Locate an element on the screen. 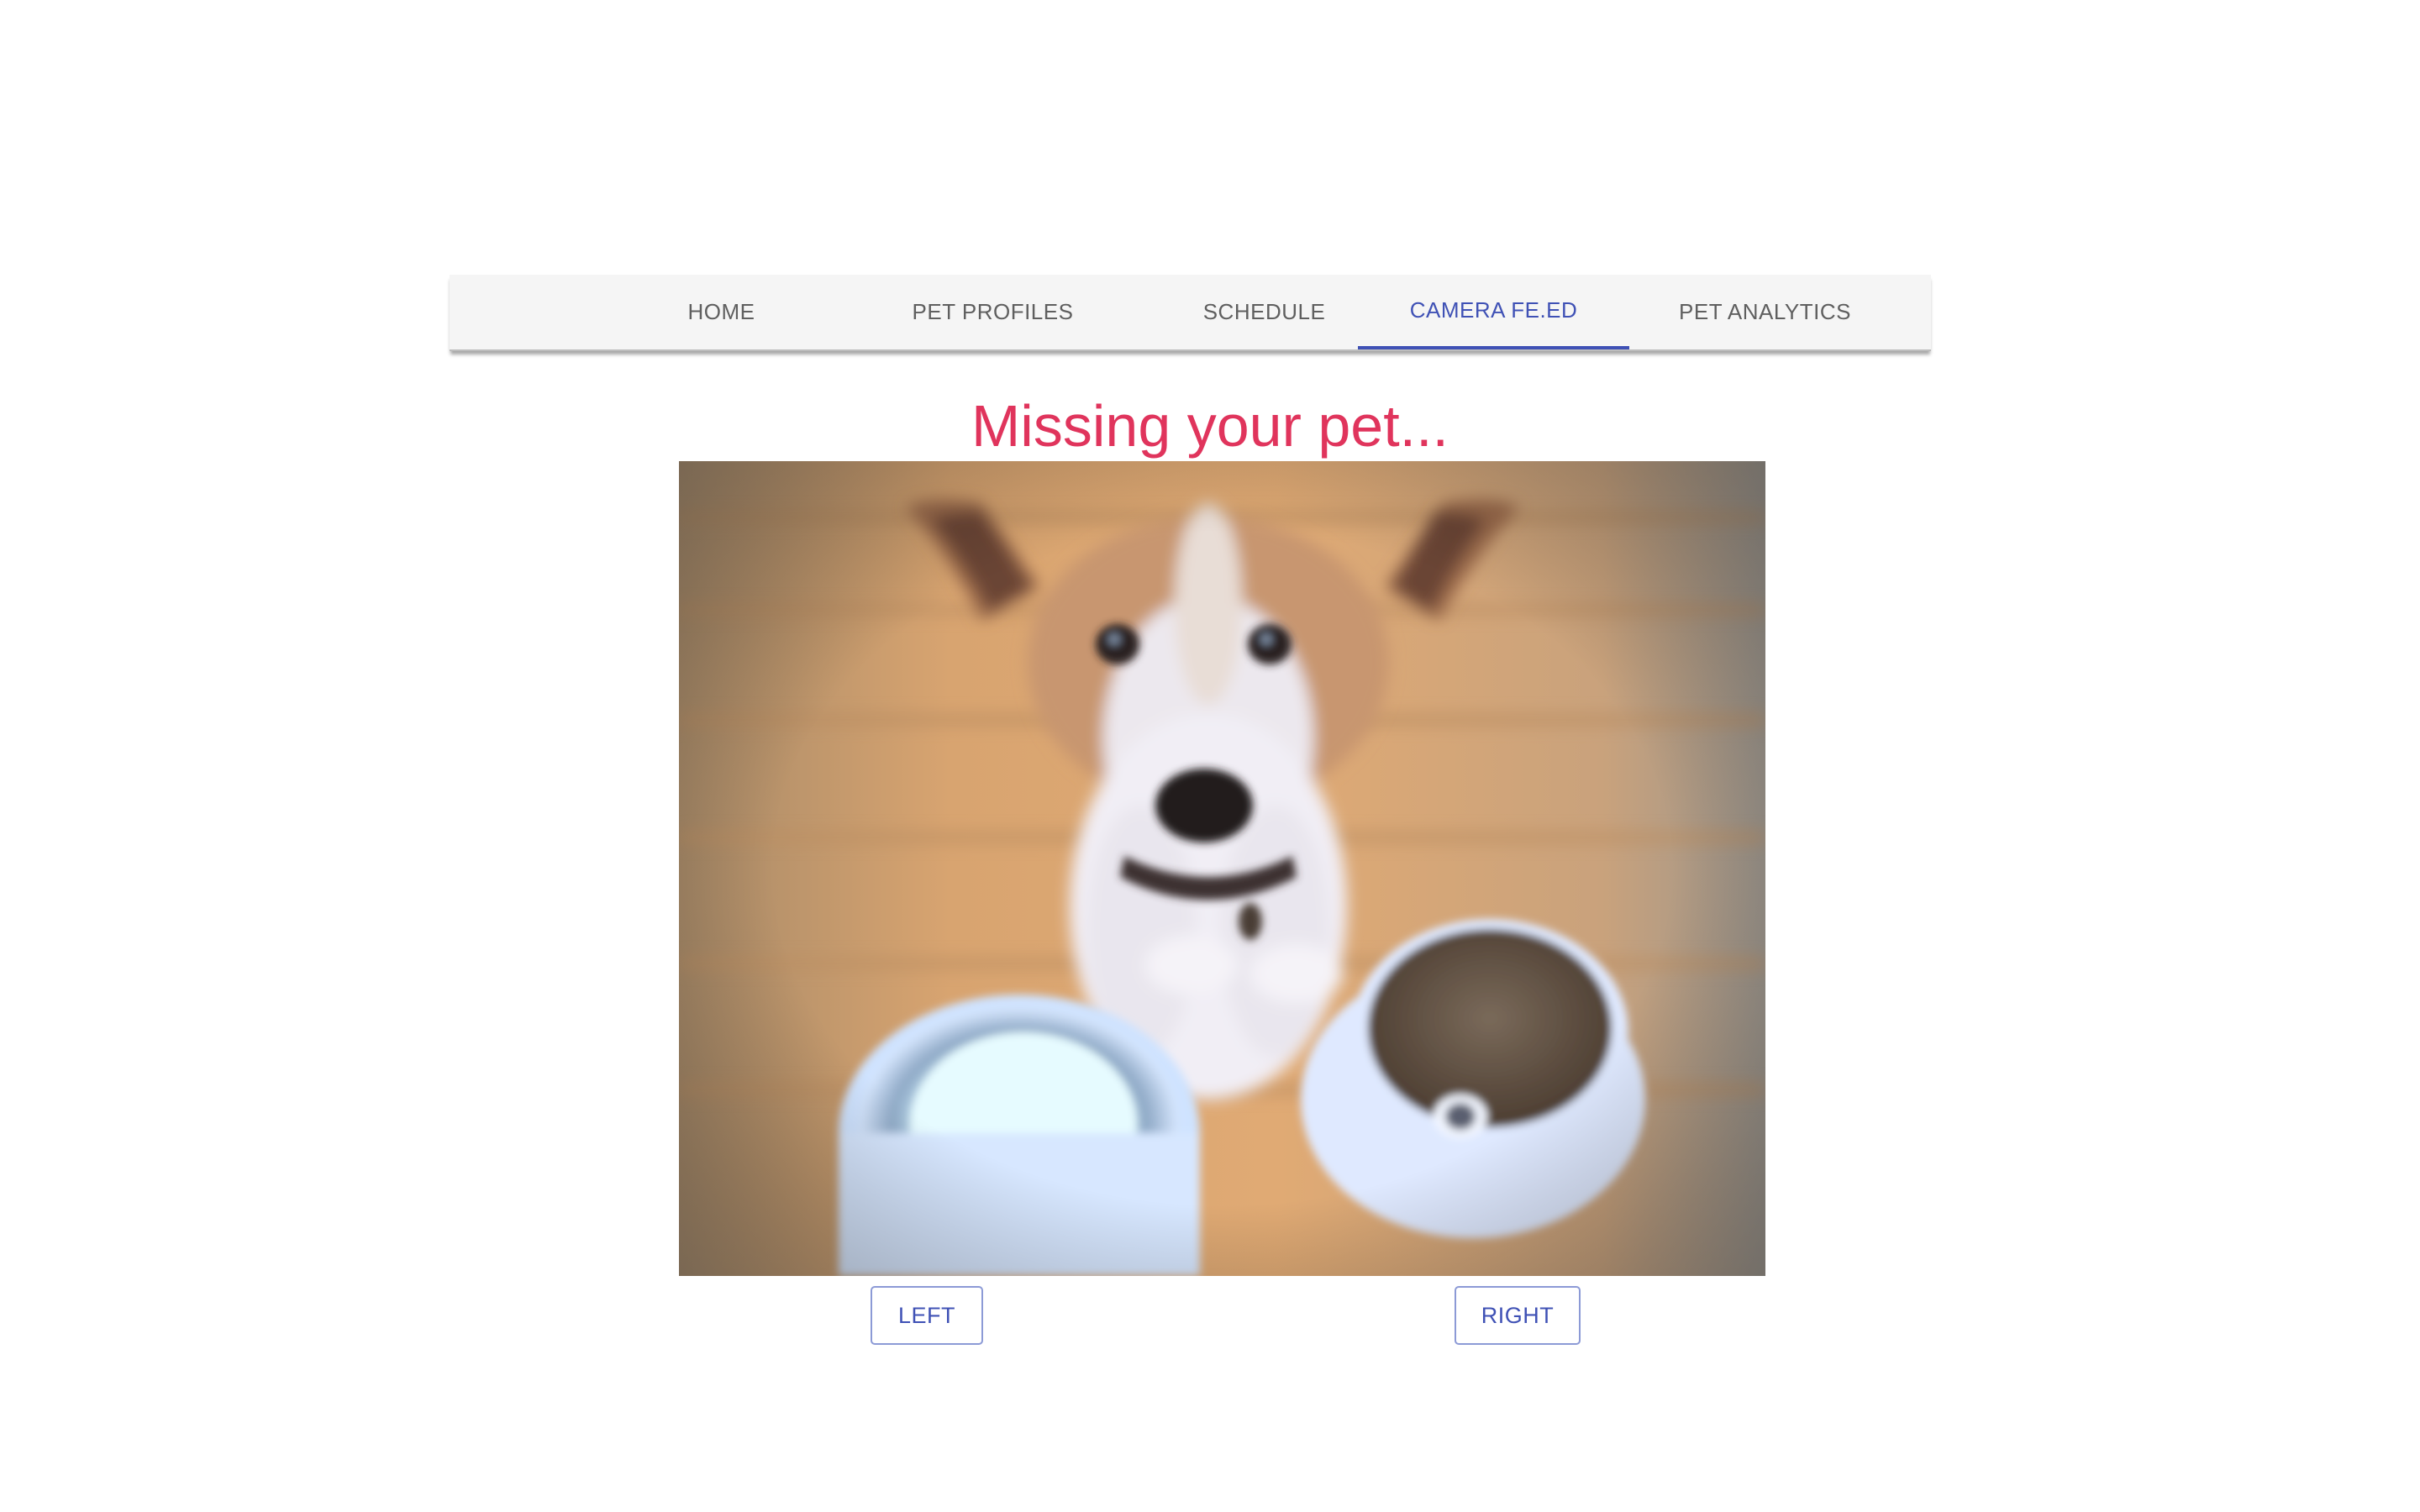  pan-left-button: LEFT is located at coordinates (927, 1315).